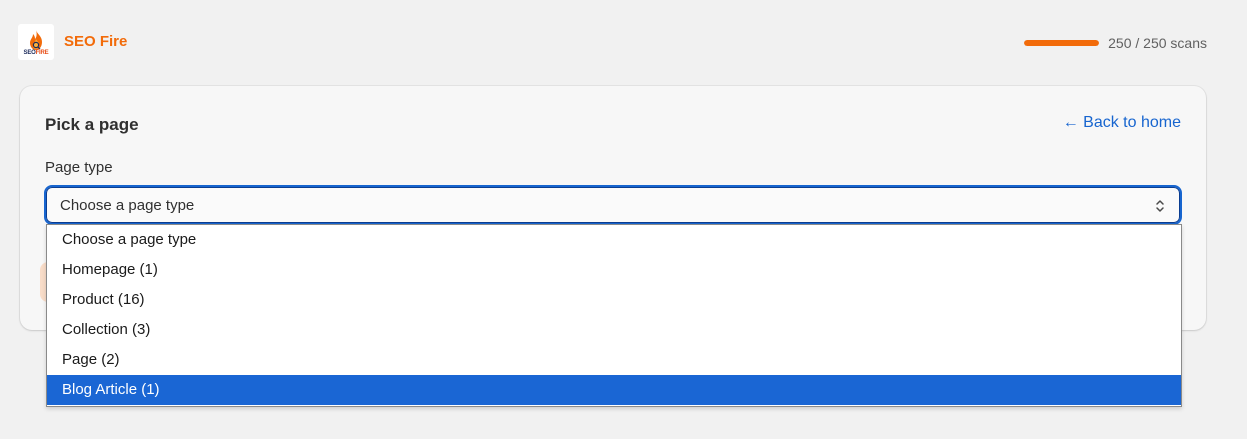 Image resolution: width=1247 pixels, height=439 pixels. I want to click on flame-icon, so click(36, 39).